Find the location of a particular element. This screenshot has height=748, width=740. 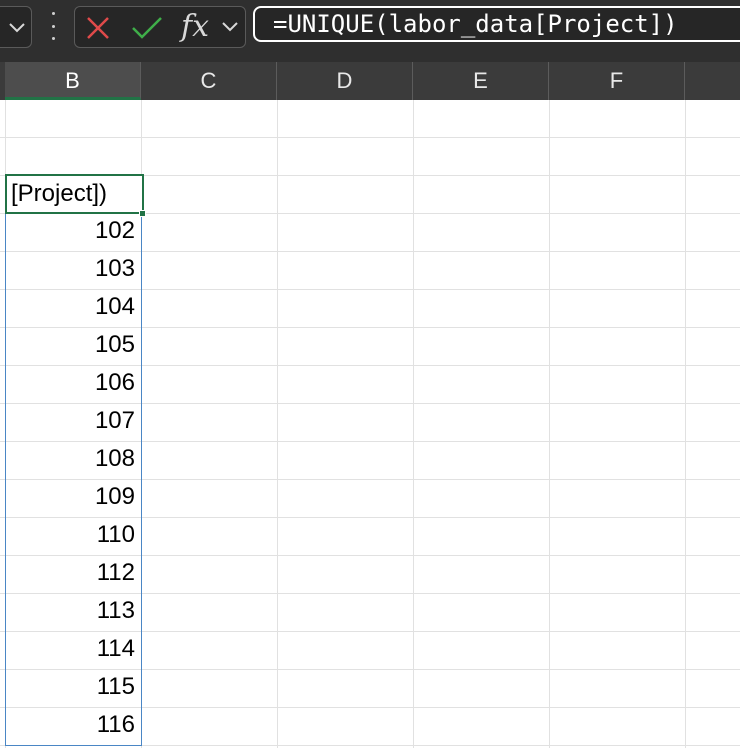

column-header-b: B is located at coordinates (73, 81).